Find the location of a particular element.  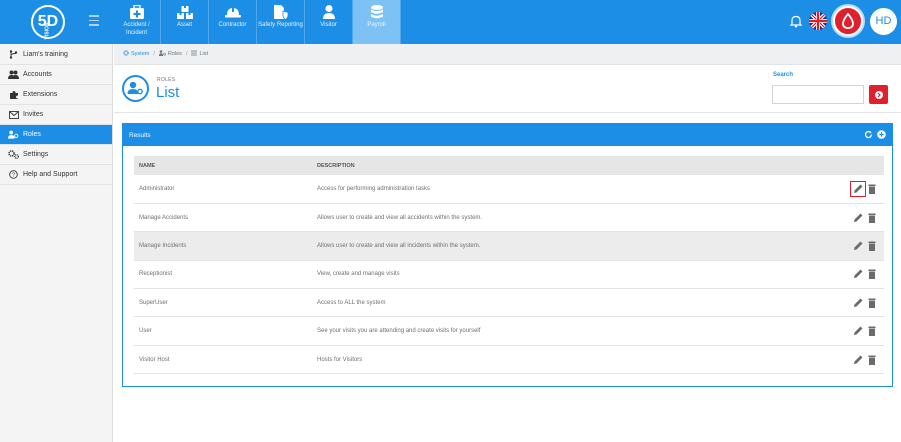

alert-drop-button is located at coordinates (848, 21).